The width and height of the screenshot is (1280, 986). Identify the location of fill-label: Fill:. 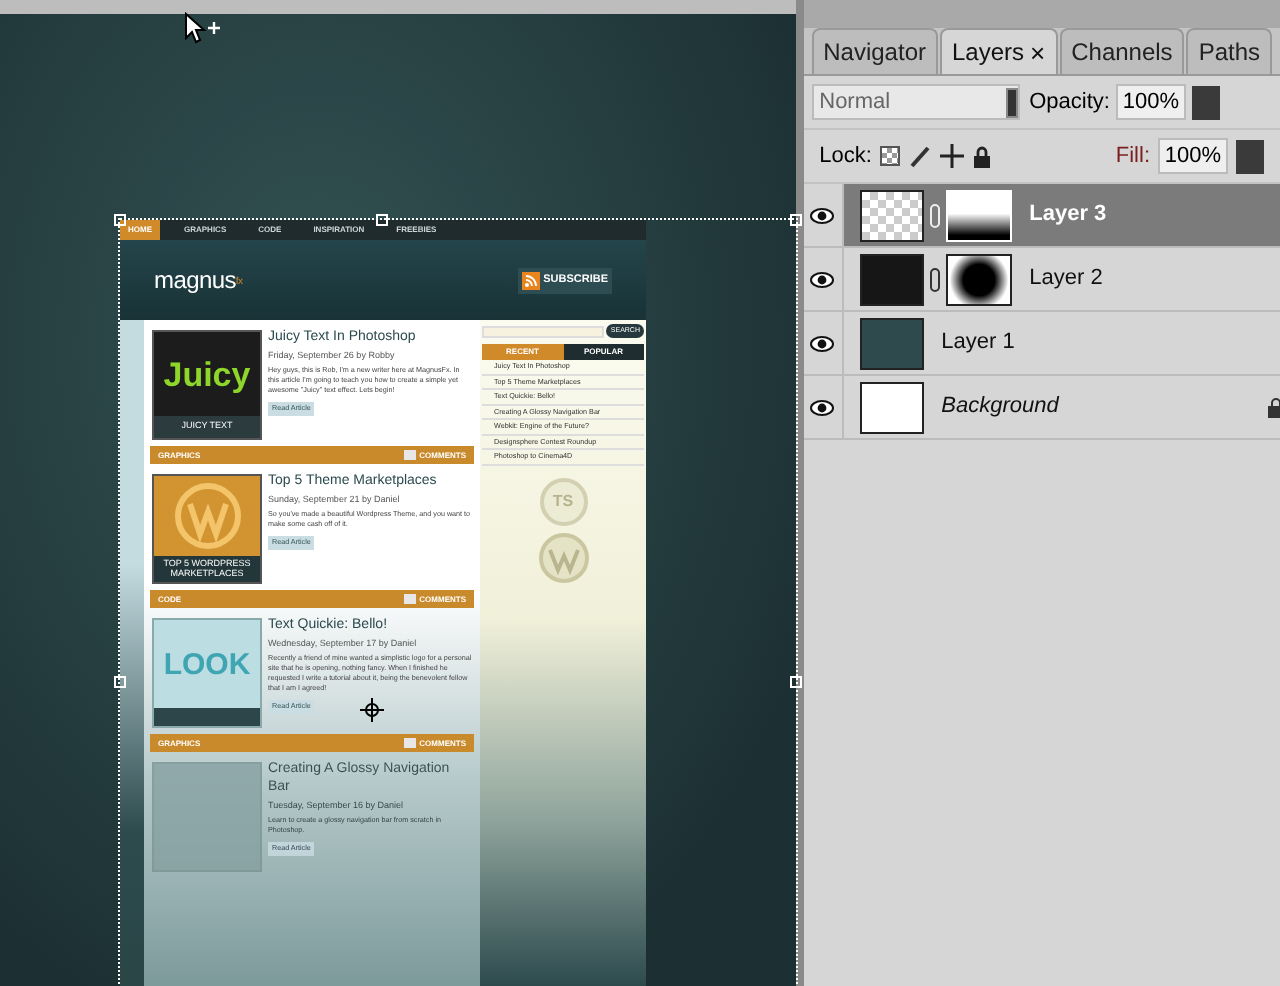
(1132, 156).